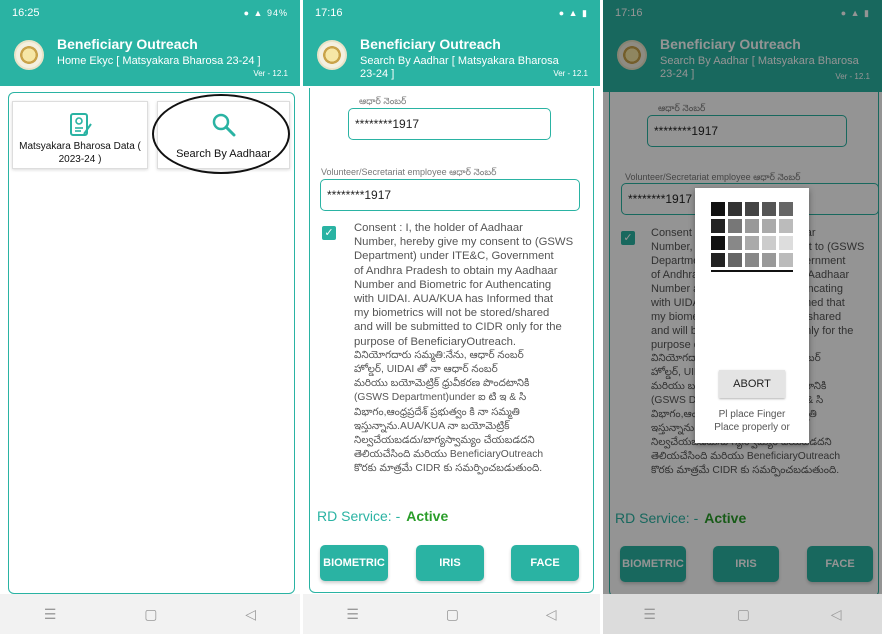 The width and height of the screenshot is (882, 634). Describe the element at coordinates (442, 384) in the screenshot. I see `consent-line-te: మరియు బయోమెట్రిక్ ధ్రువీకరణ పొందటానికి` at that location.